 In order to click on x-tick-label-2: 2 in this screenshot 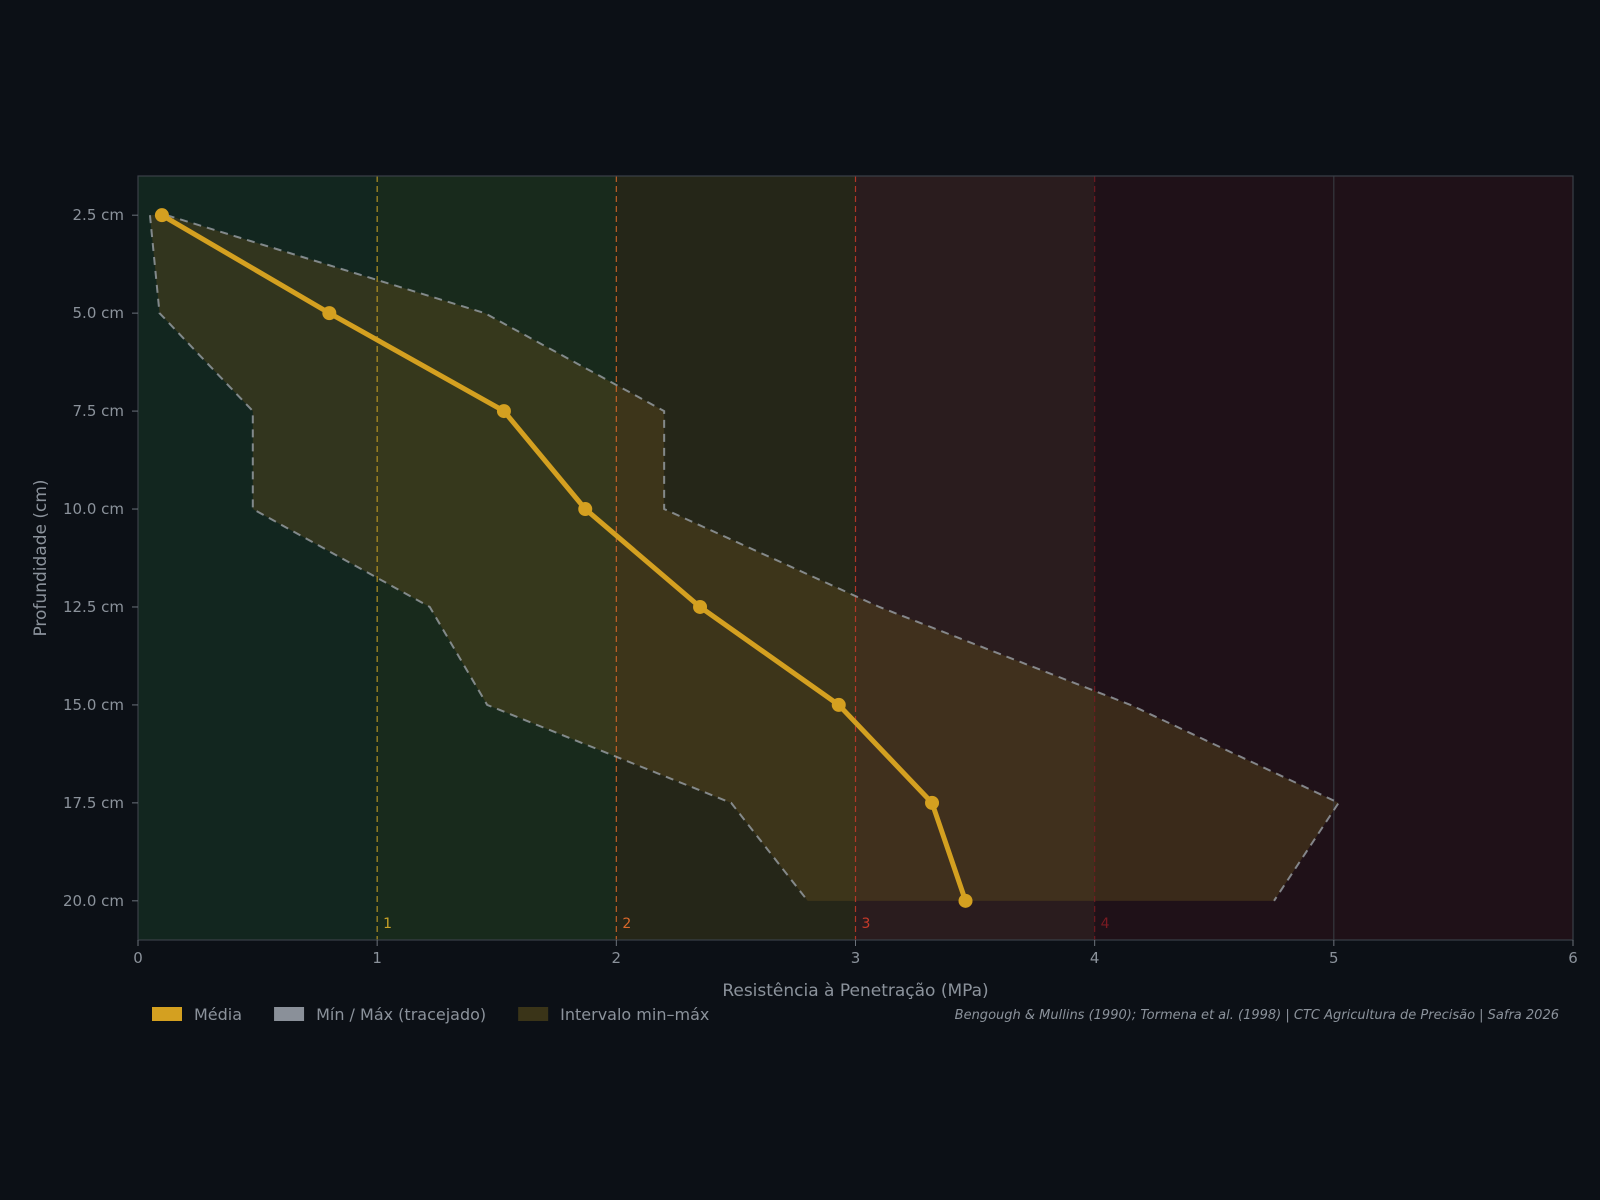, I will do `click(617, 958)`.